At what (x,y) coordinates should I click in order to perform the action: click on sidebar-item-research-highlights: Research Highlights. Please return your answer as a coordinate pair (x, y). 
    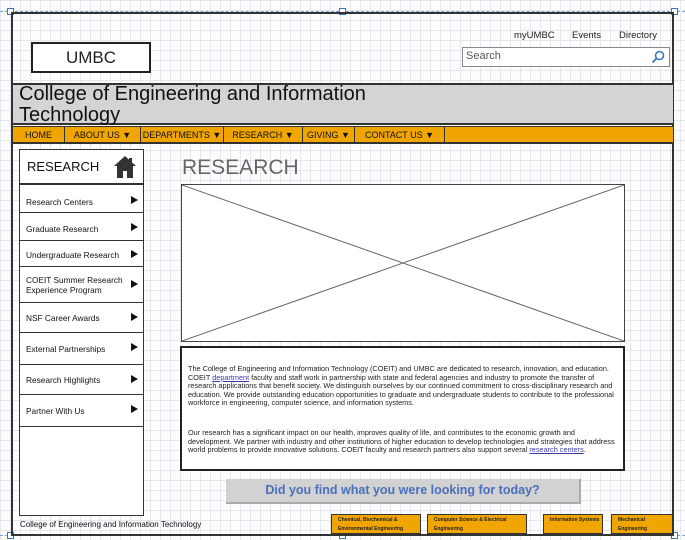
    Looking at the image, I should click on (81, 380).